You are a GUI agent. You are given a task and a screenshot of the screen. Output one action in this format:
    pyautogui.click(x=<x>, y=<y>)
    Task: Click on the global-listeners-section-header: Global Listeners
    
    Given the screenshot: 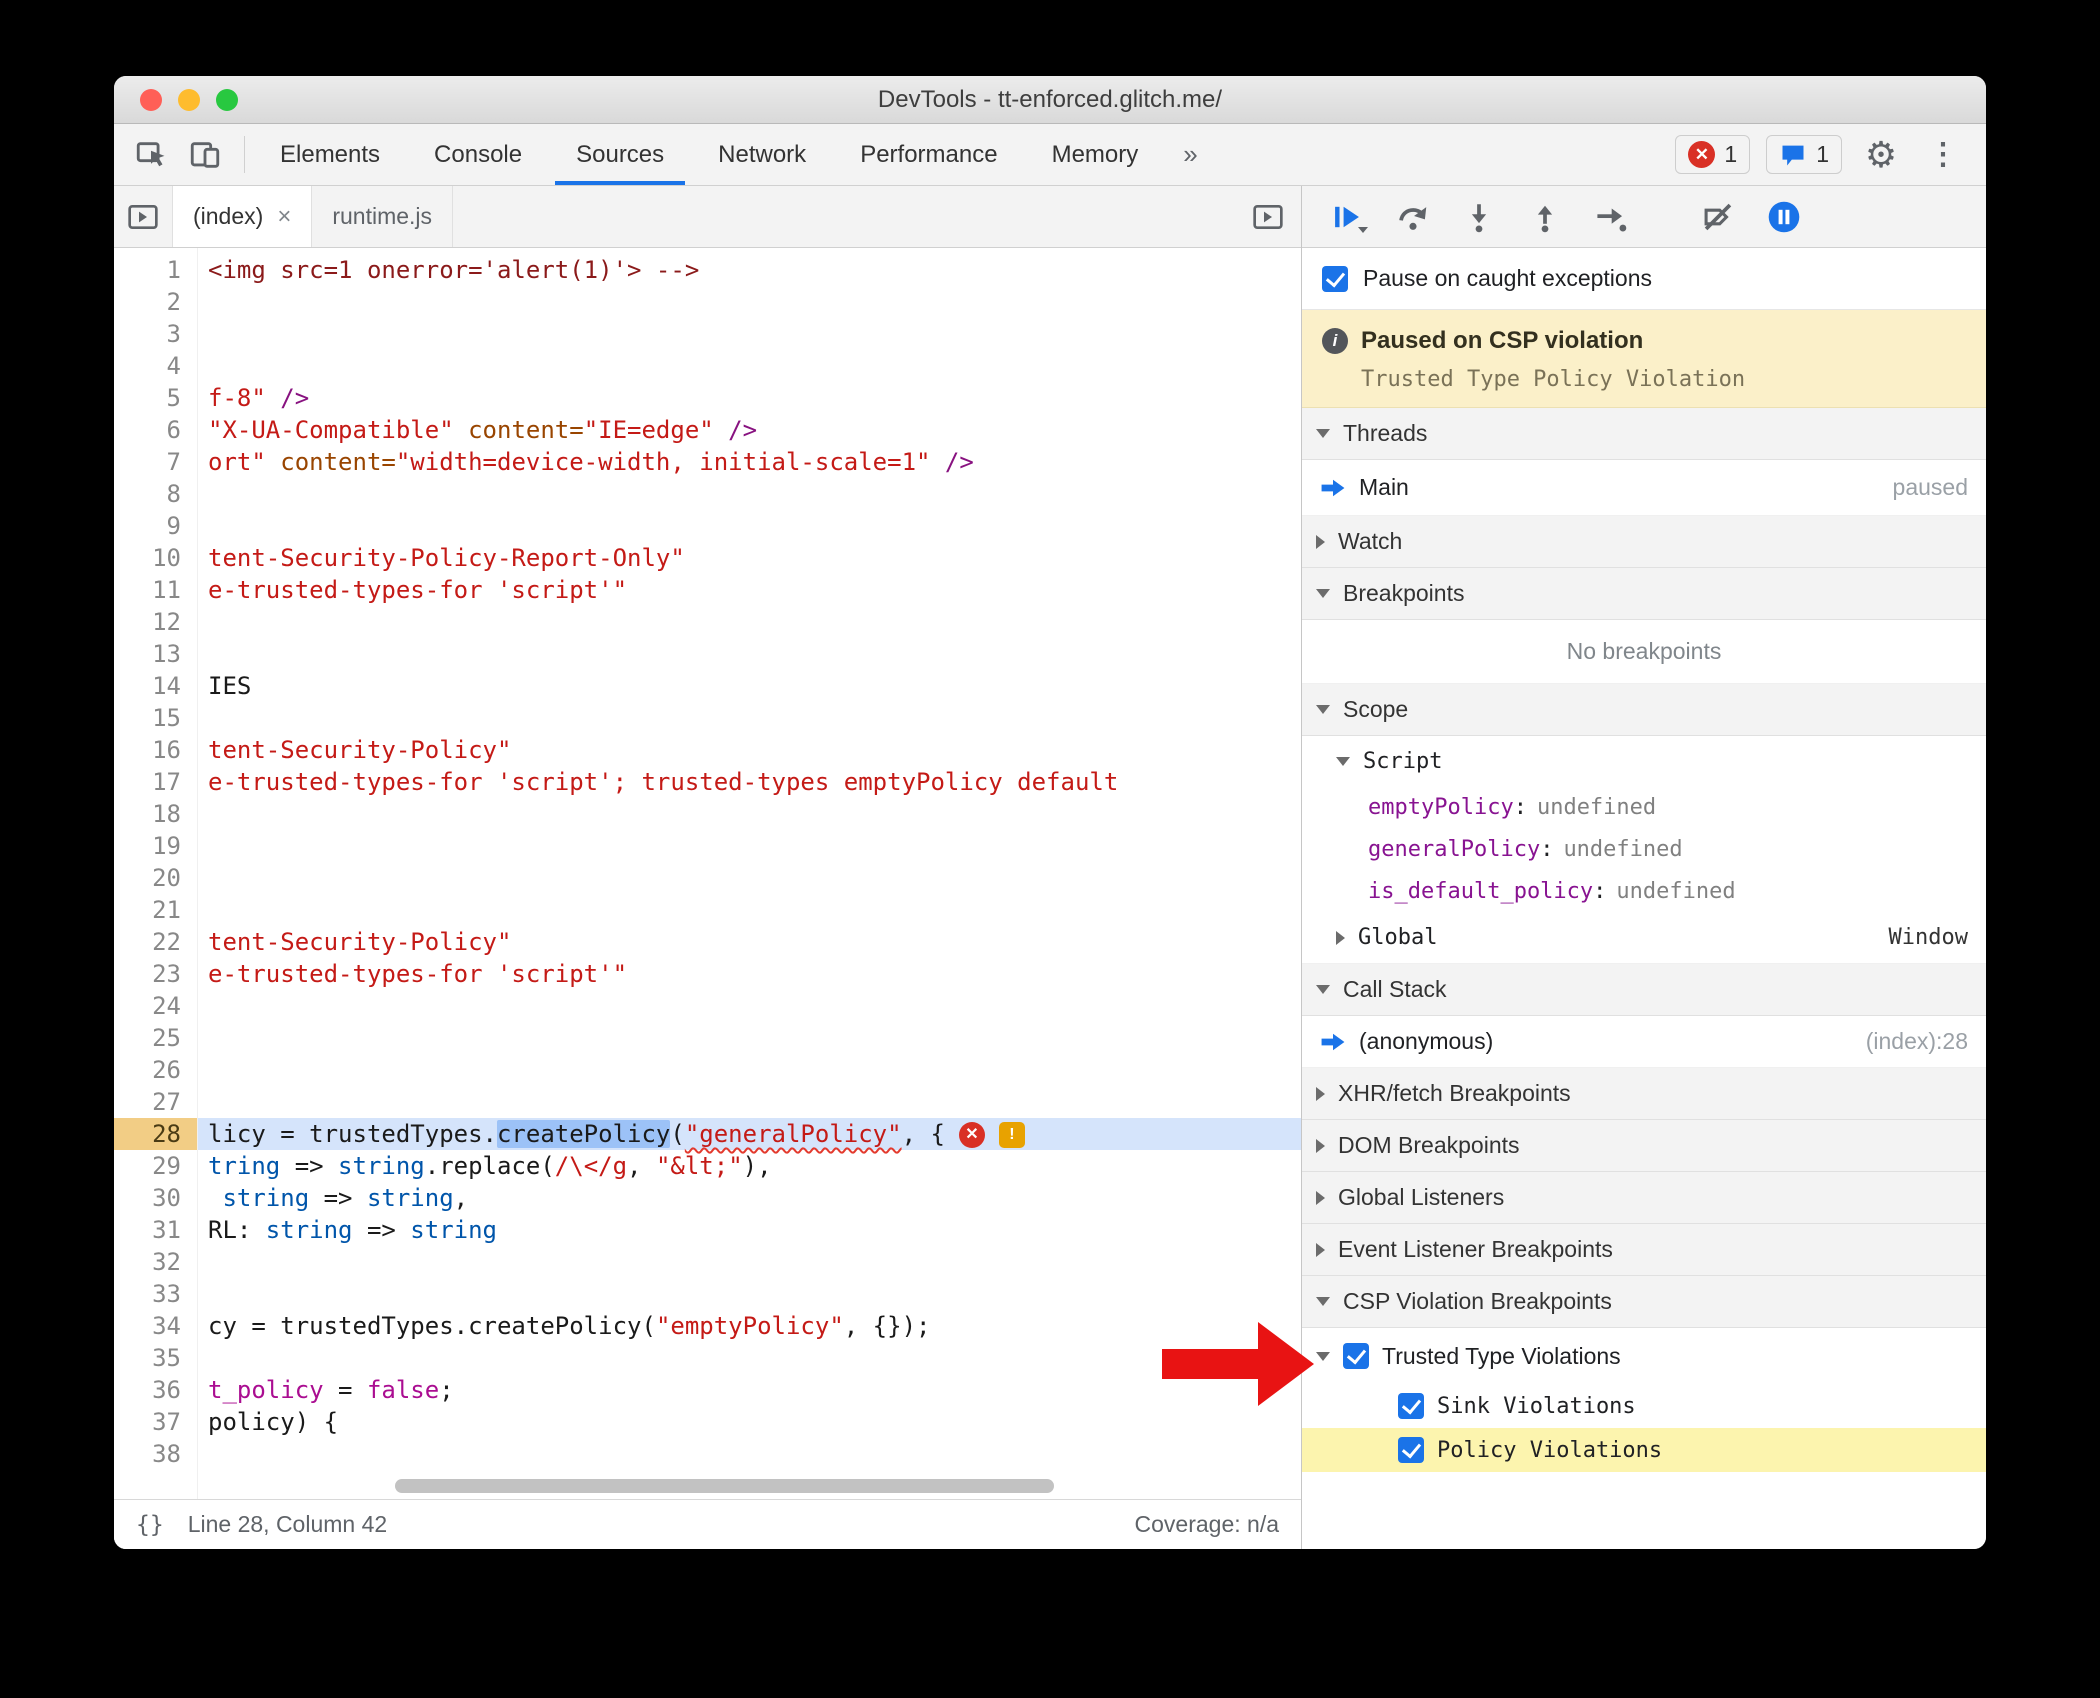 What is the action you would take?
    pyautogui.click(x=1644, y=1198)
    